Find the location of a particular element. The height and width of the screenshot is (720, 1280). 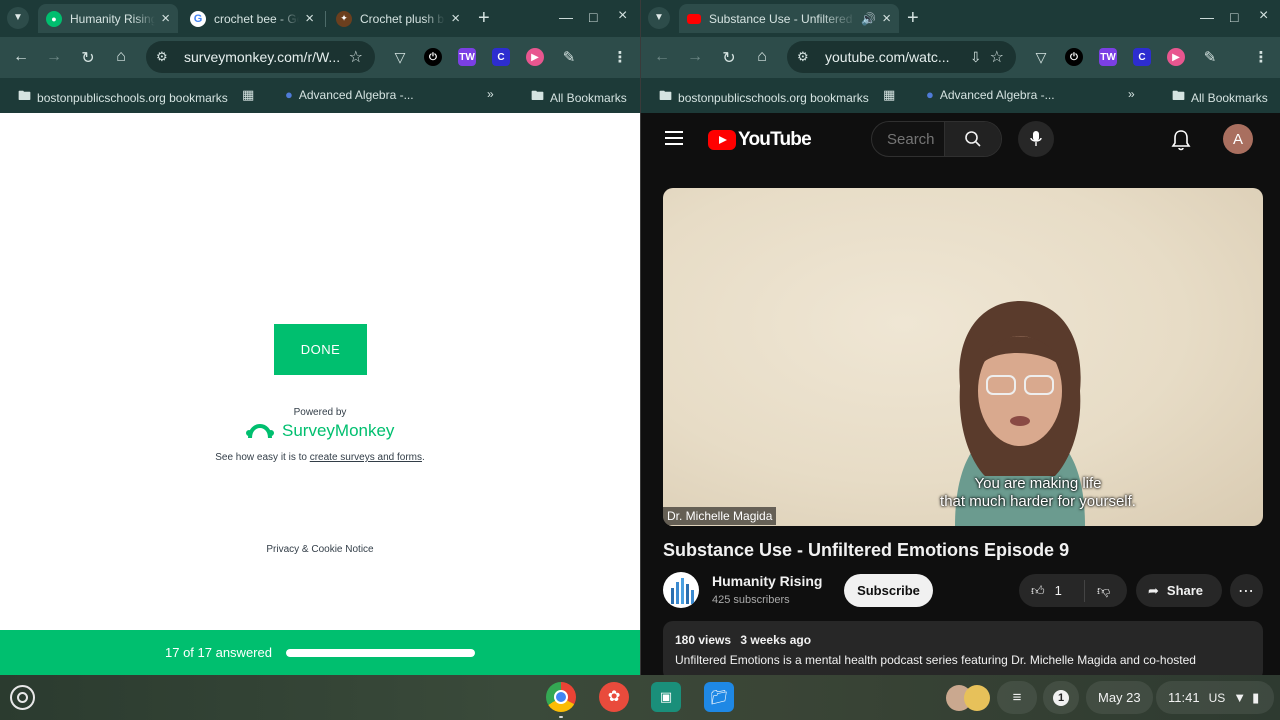

account-avatar: A is located at coordinates (1238, 139).